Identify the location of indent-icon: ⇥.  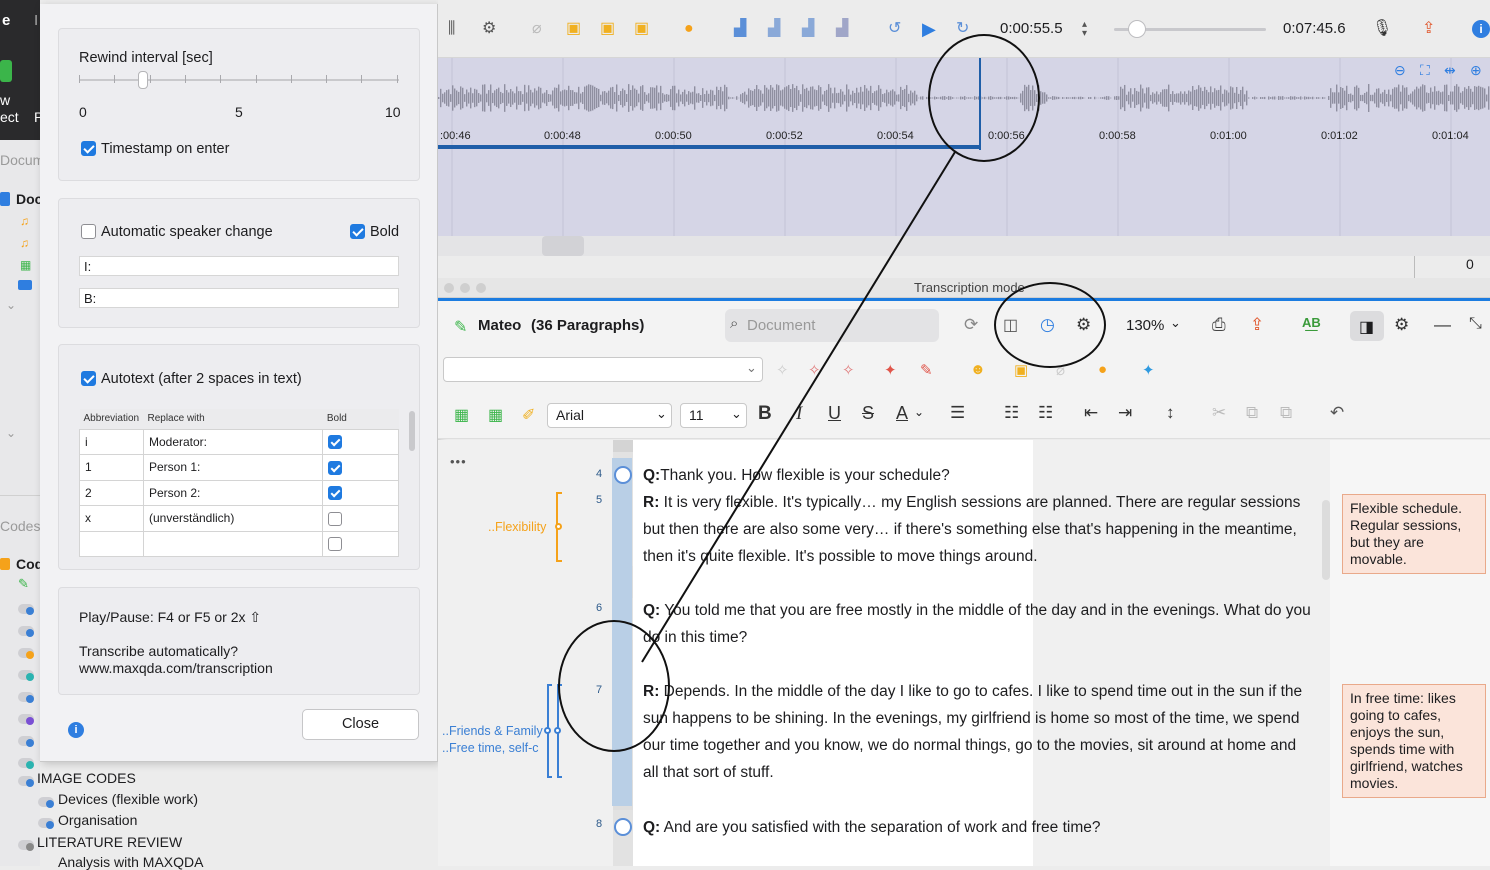
(1125, 413).